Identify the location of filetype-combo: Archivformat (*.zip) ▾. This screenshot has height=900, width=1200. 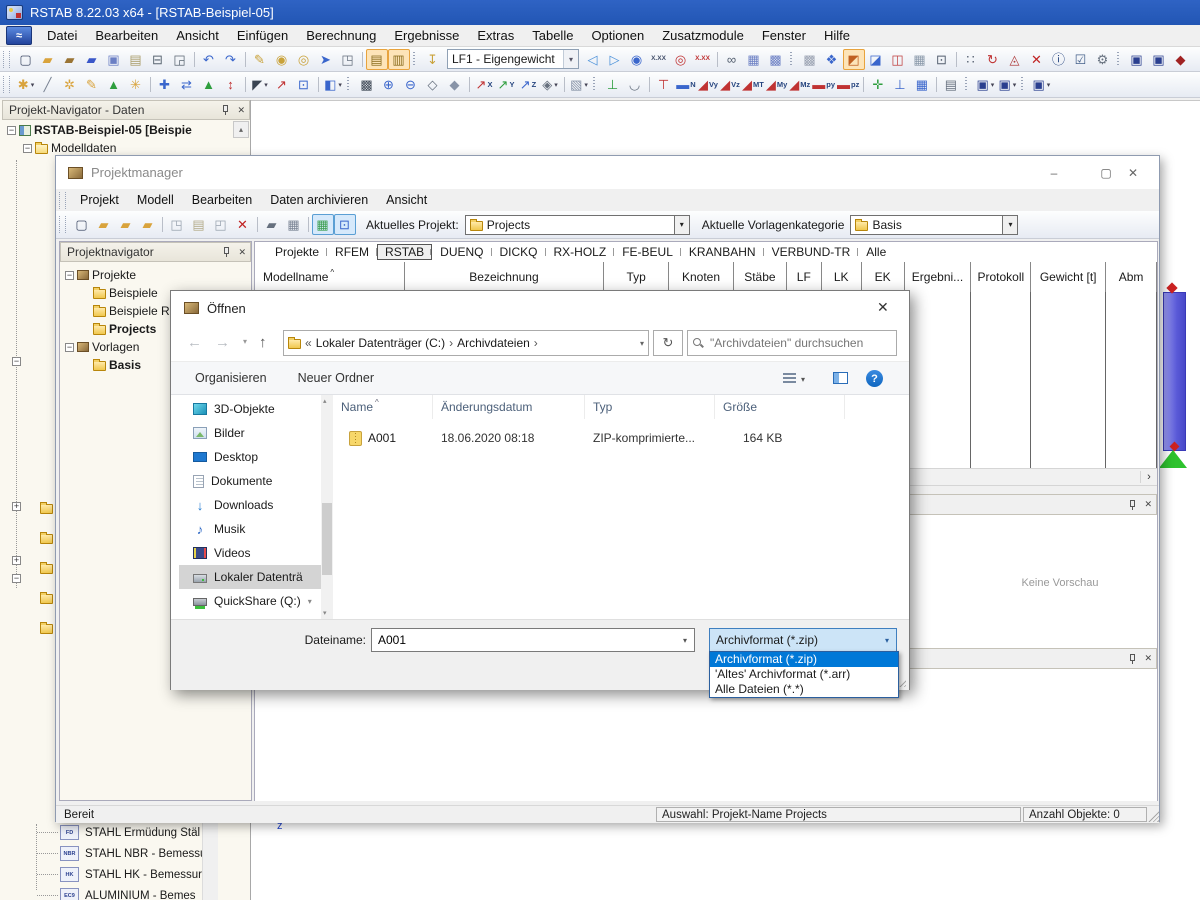
(803, 640).